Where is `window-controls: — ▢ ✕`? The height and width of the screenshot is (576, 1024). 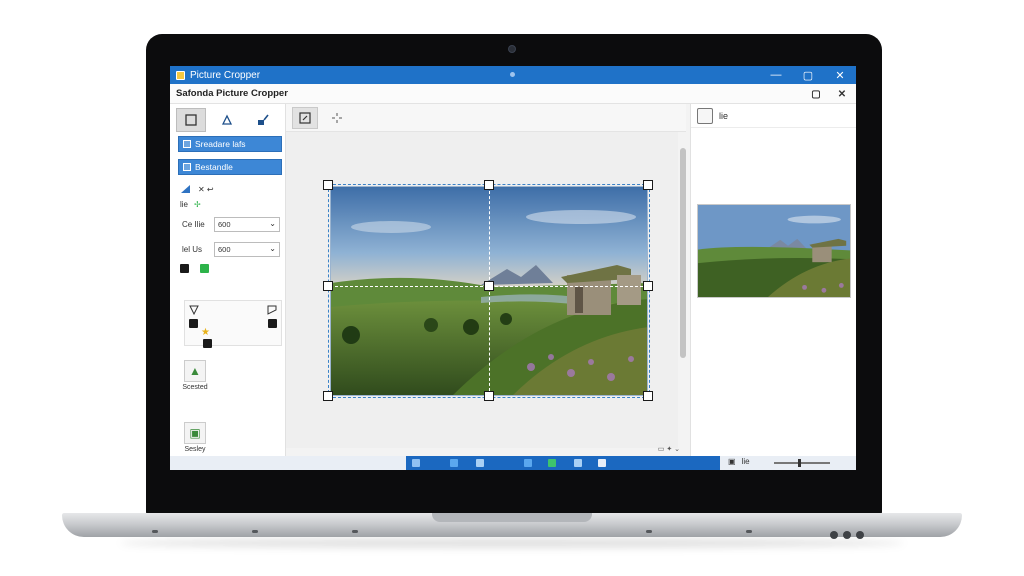
window-controls: — ▢ ✕ is located at coordinates (808, 75).